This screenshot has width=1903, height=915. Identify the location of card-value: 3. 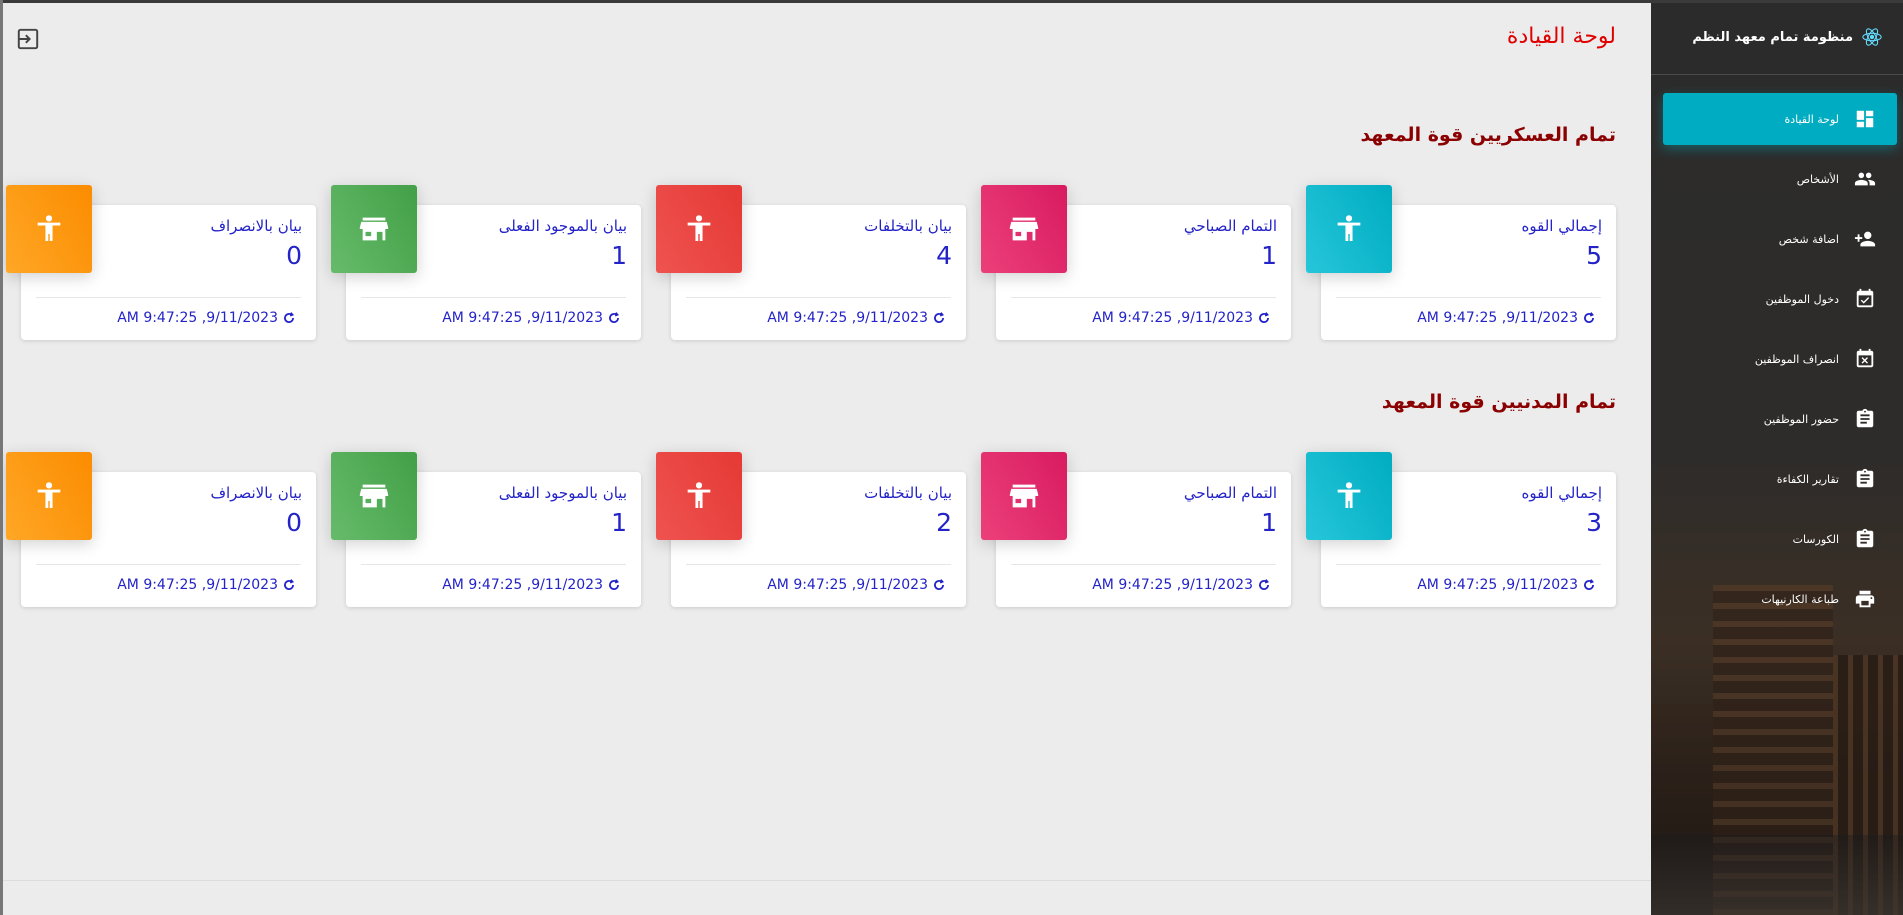
(1594, 522).